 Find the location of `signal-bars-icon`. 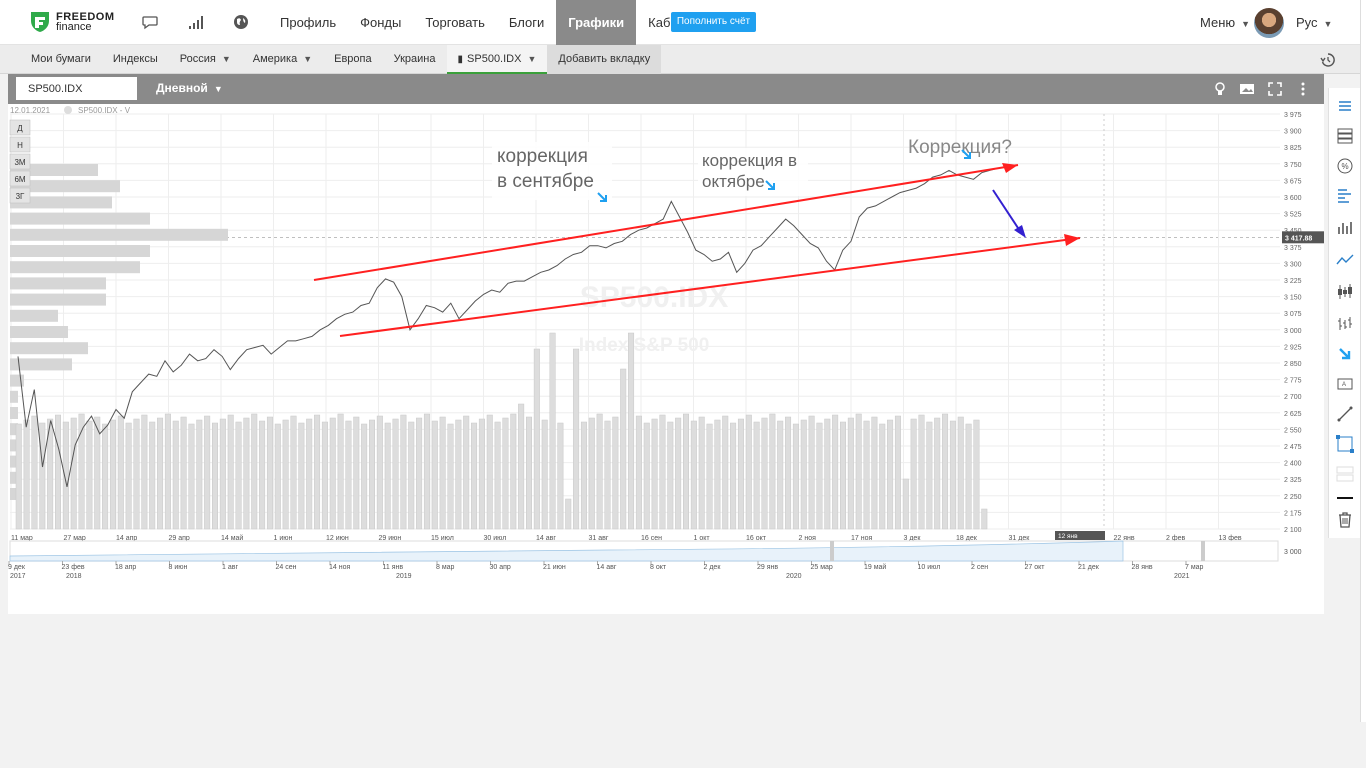

signal-bars-icon is located at coordinates (196, 22).